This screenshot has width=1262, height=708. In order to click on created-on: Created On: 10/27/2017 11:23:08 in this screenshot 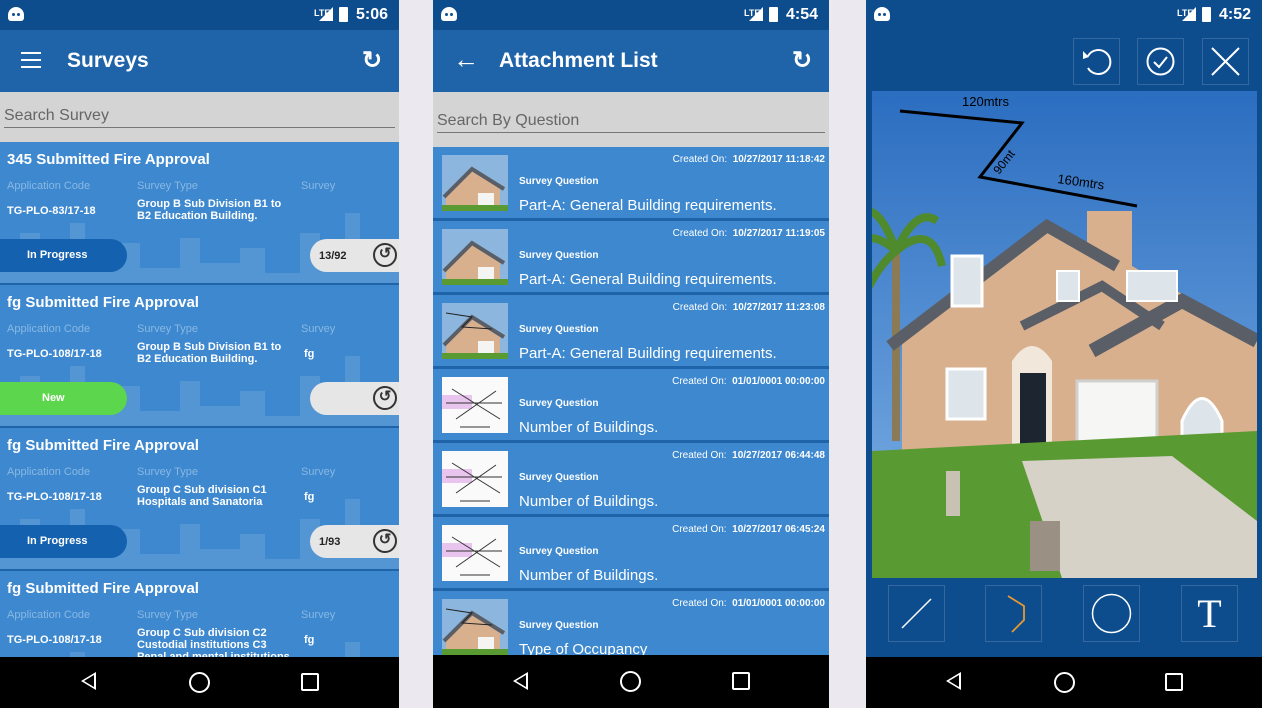, I will do `click(749, 307)`.